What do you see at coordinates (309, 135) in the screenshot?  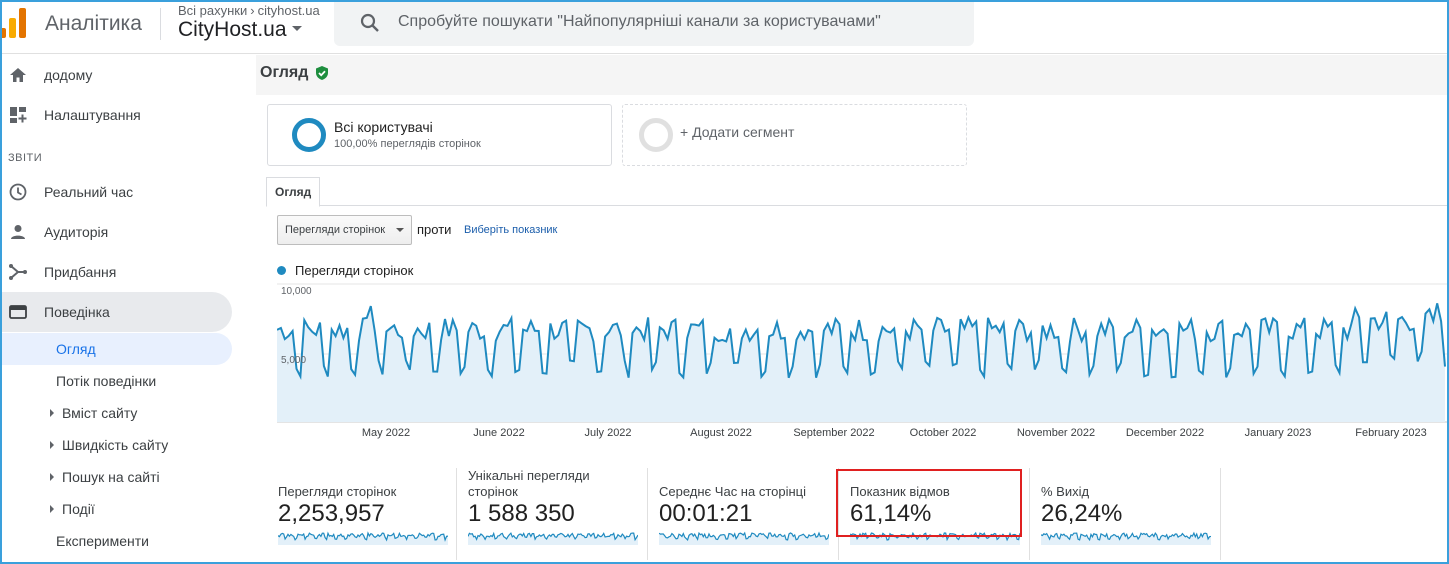 I see `segment-ring-icon` at bounding box center [309, 135].